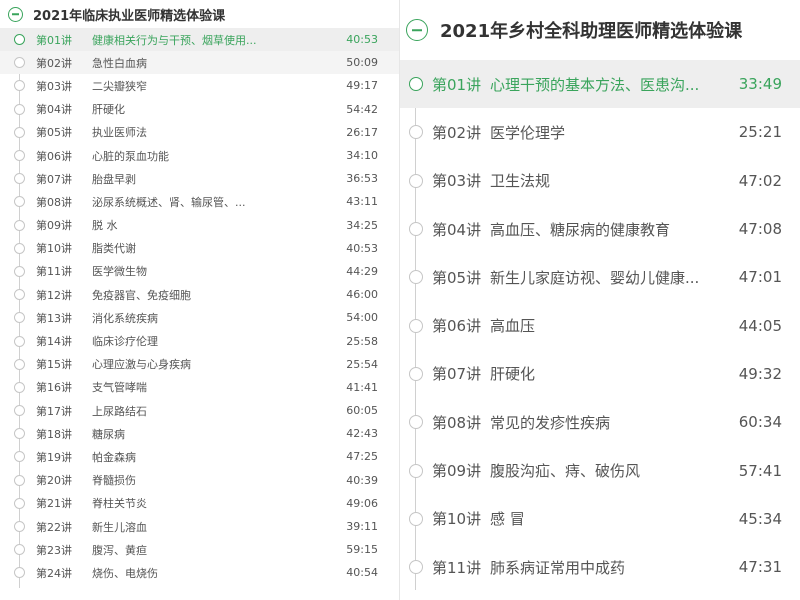  I want to click on lesson-row: 第07讲 胎盘早剥 36:53, so click(200, 178).